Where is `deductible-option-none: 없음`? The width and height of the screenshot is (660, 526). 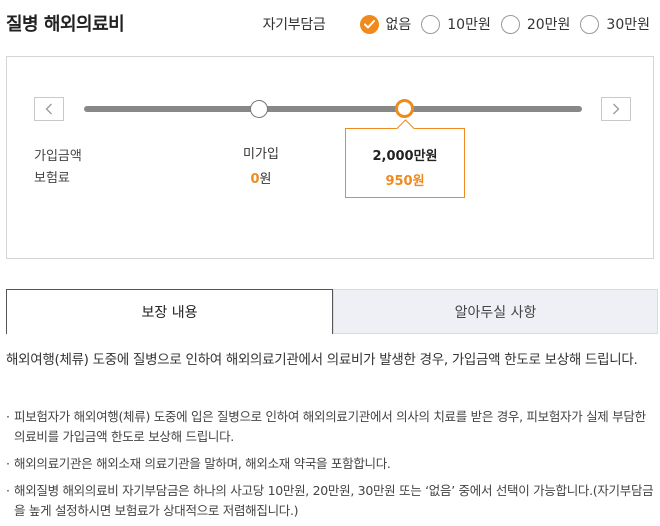
deductible-option-none: 없음 is located at coordinates (385, 24).